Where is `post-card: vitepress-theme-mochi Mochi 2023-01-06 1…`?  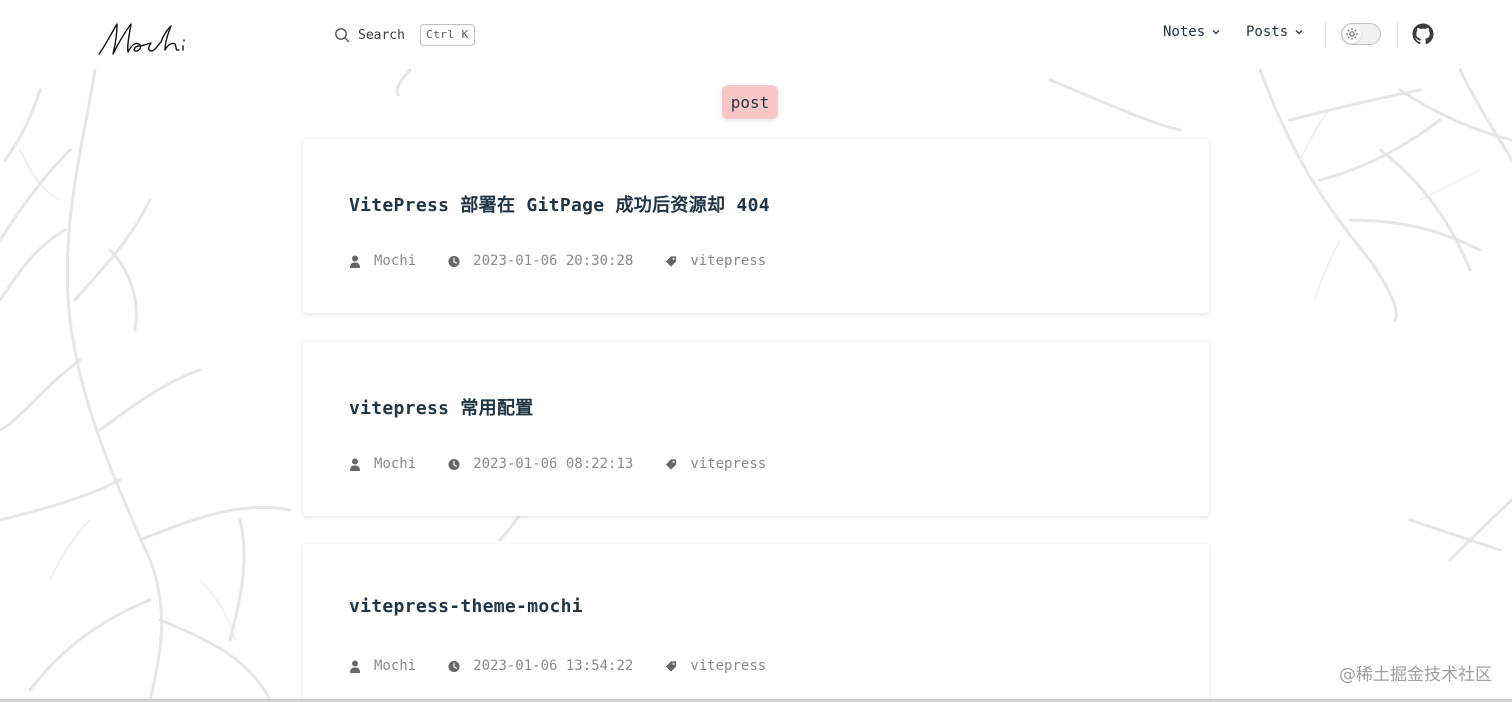 post-card: vitepress-theme-mochi Mochi 2023-01-06 1… is located at coordinates (756, 623).